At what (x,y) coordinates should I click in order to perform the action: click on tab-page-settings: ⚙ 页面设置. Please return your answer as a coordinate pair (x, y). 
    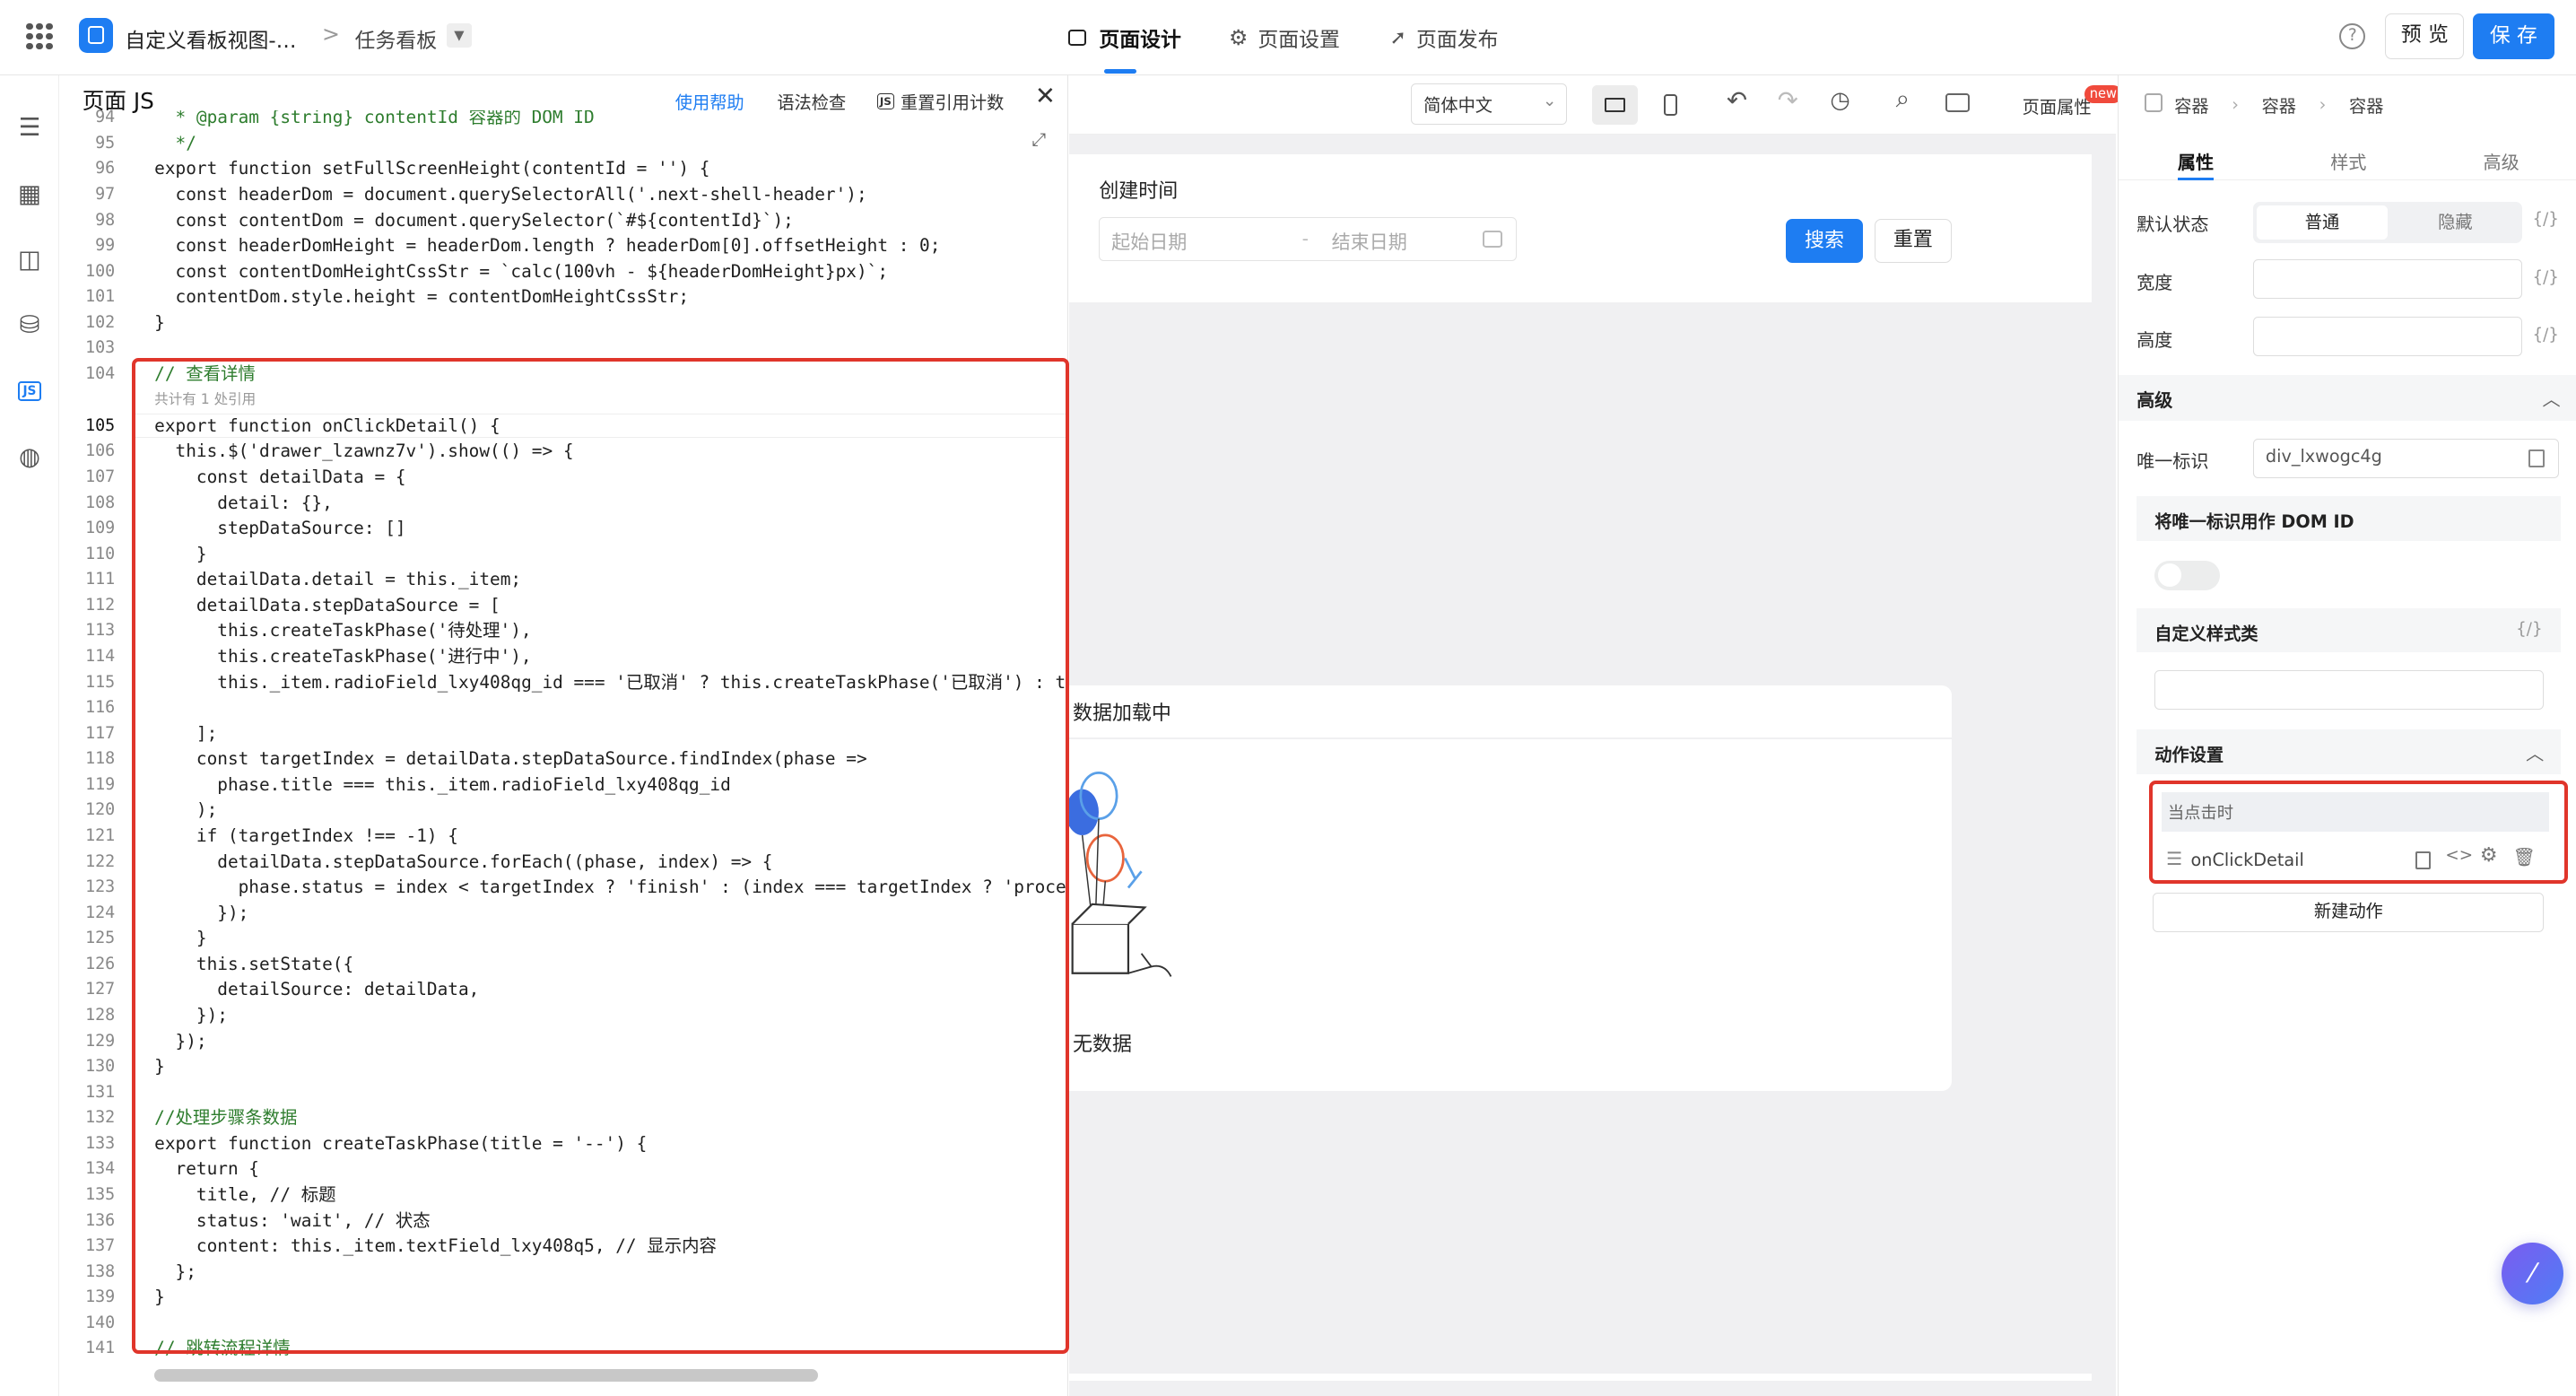
    Looking at the image, I should click on (1284, 38).